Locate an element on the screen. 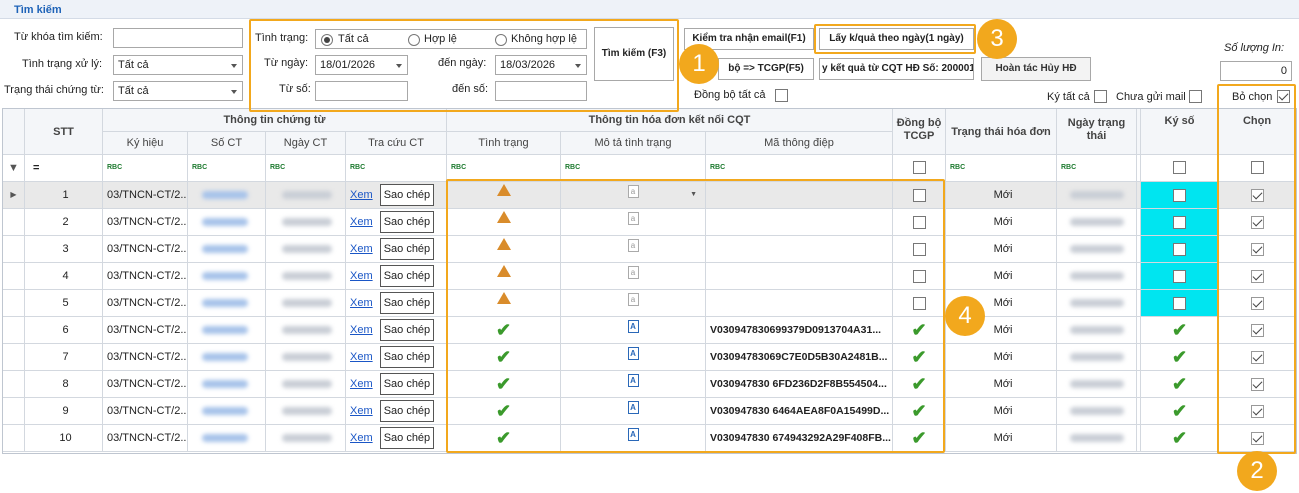 This screenshot has width=1299, height=493. col-dong-bo: Đồng bộ TCGP is located at coordinates (919, 132).